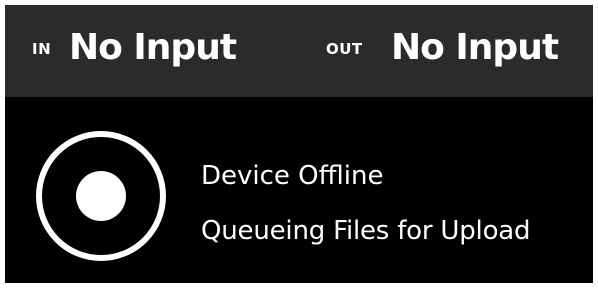  Describe the element at coordinates (153, 47) in the screenshot. I see `input-value: No Input` at that location.